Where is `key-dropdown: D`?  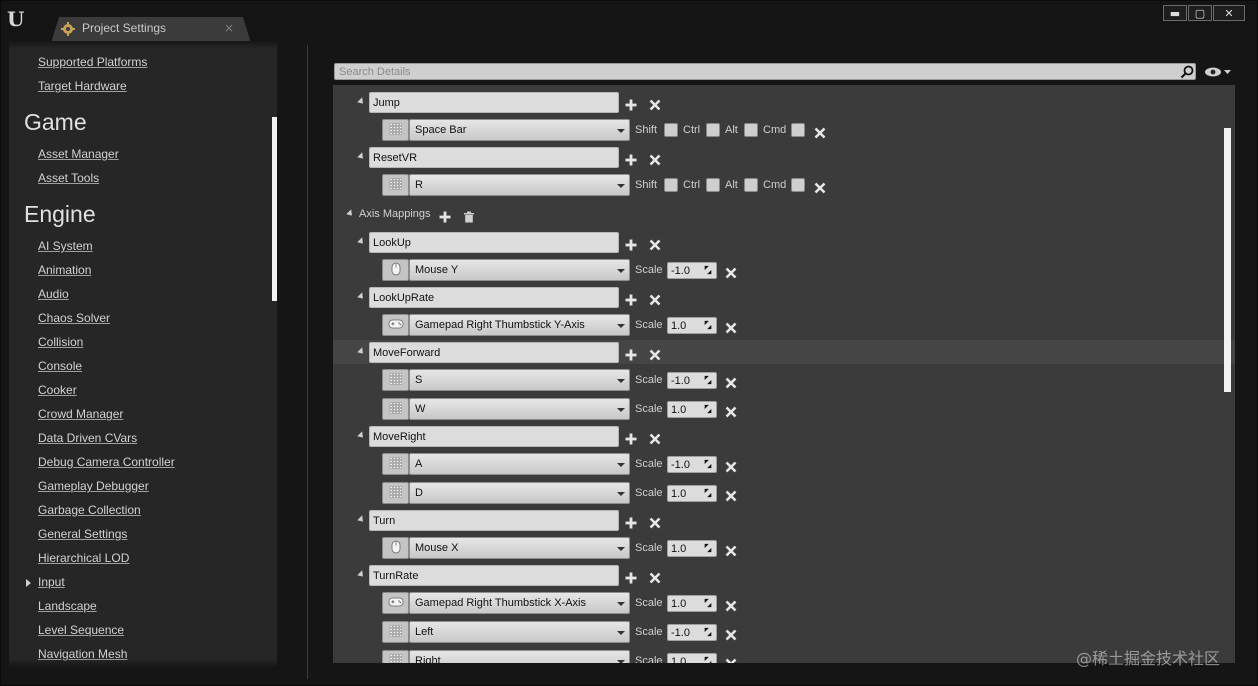
key-dropdown: D is located at coordinates (519, 493).